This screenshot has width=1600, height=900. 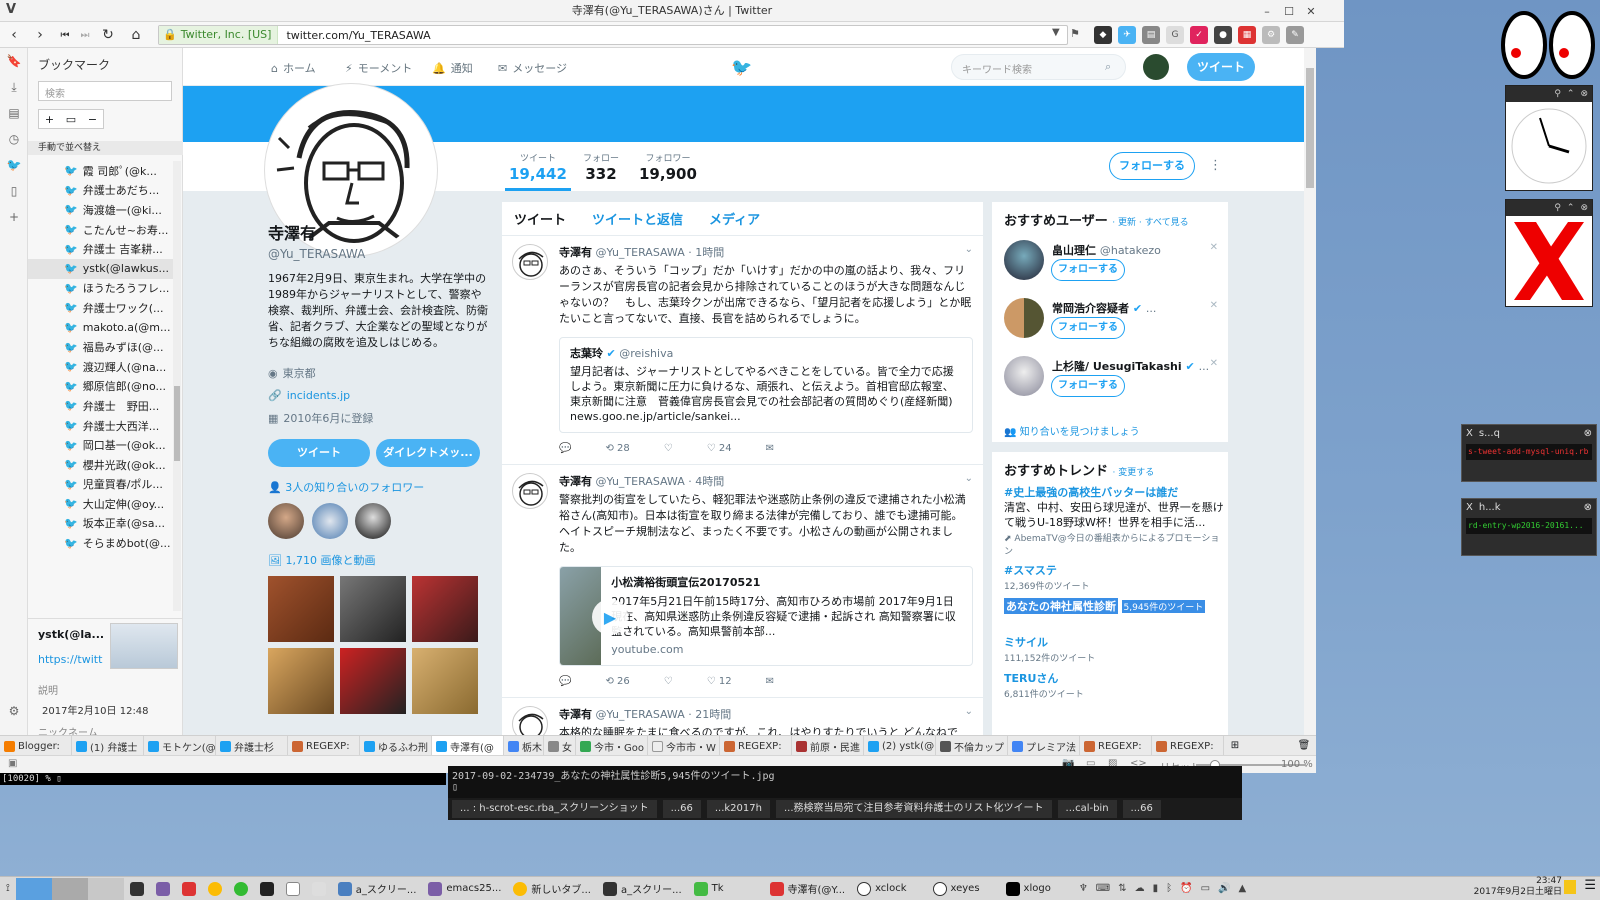 I want to click on notes-panel-icon: ▤, so click(x=14, y=113).